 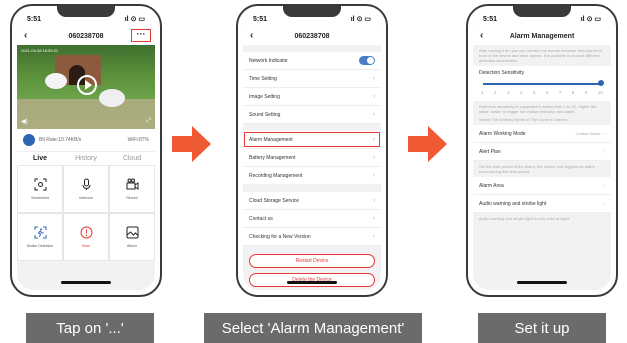 I want to click on recording-management-row: Recording Management ›, so click(x=312, y=176).